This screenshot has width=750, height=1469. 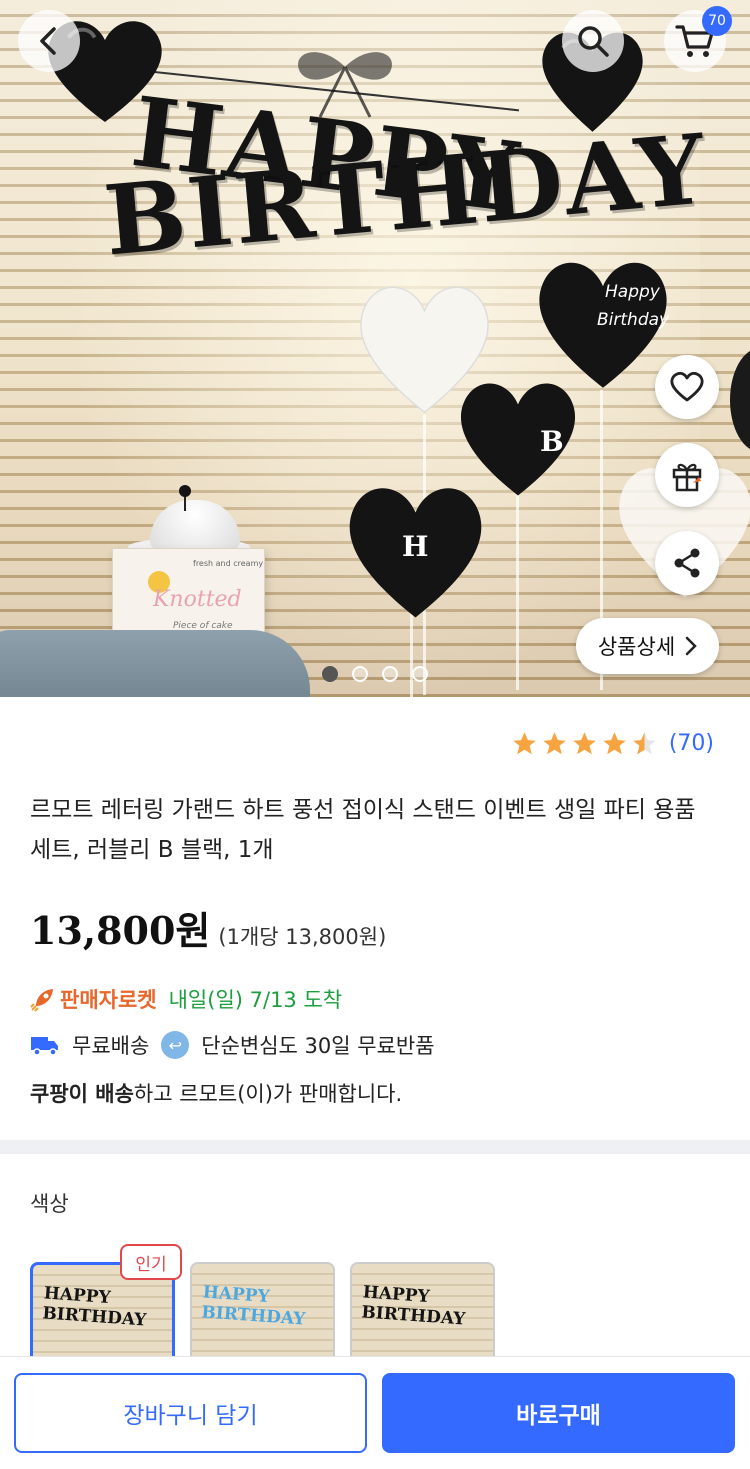 What do you see at coordinates (49, 1204) in the screenshot?
I see `option-label: 색상` at bounding box center [49, 1204].